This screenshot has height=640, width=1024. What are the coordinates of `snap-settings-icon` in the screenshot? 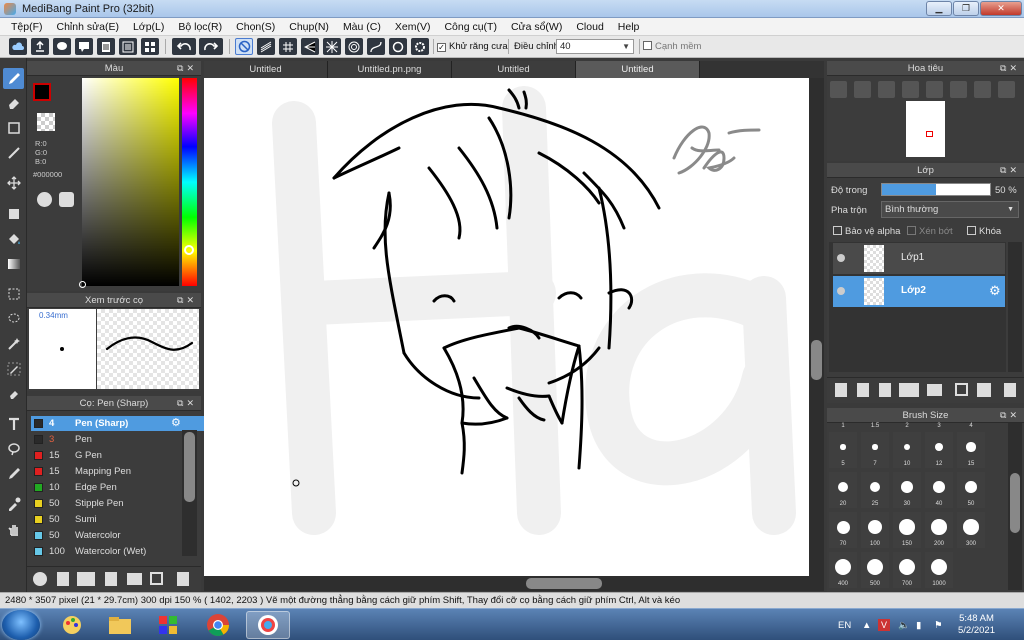 It's located at (420, 46).